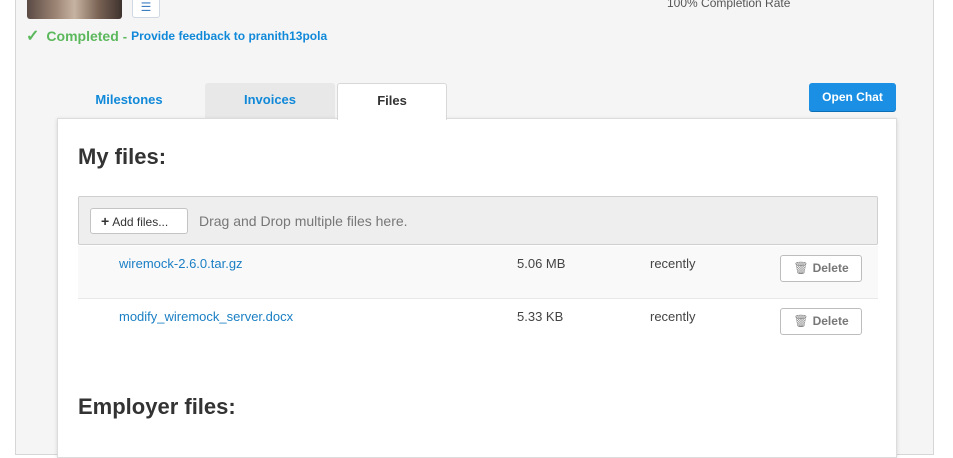 The height and width of the screenshot is (458, 953). Describe the element at coordinates (541, 263) in the screenshot. I see `file-size: 5.06 MB` at that location.